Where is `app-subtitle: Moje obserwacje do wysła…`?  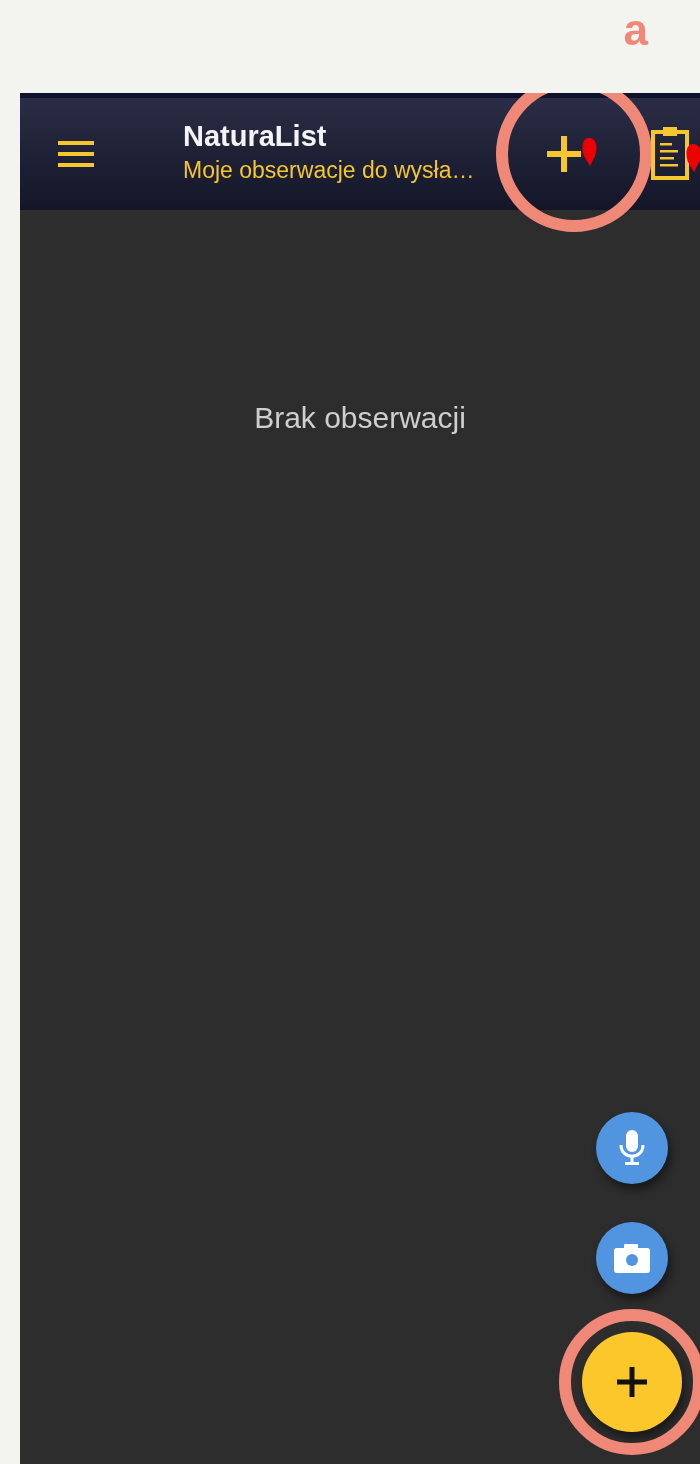
app-subtitle: Moje obserwacje do wysła… is located at coordinates (329, 170).